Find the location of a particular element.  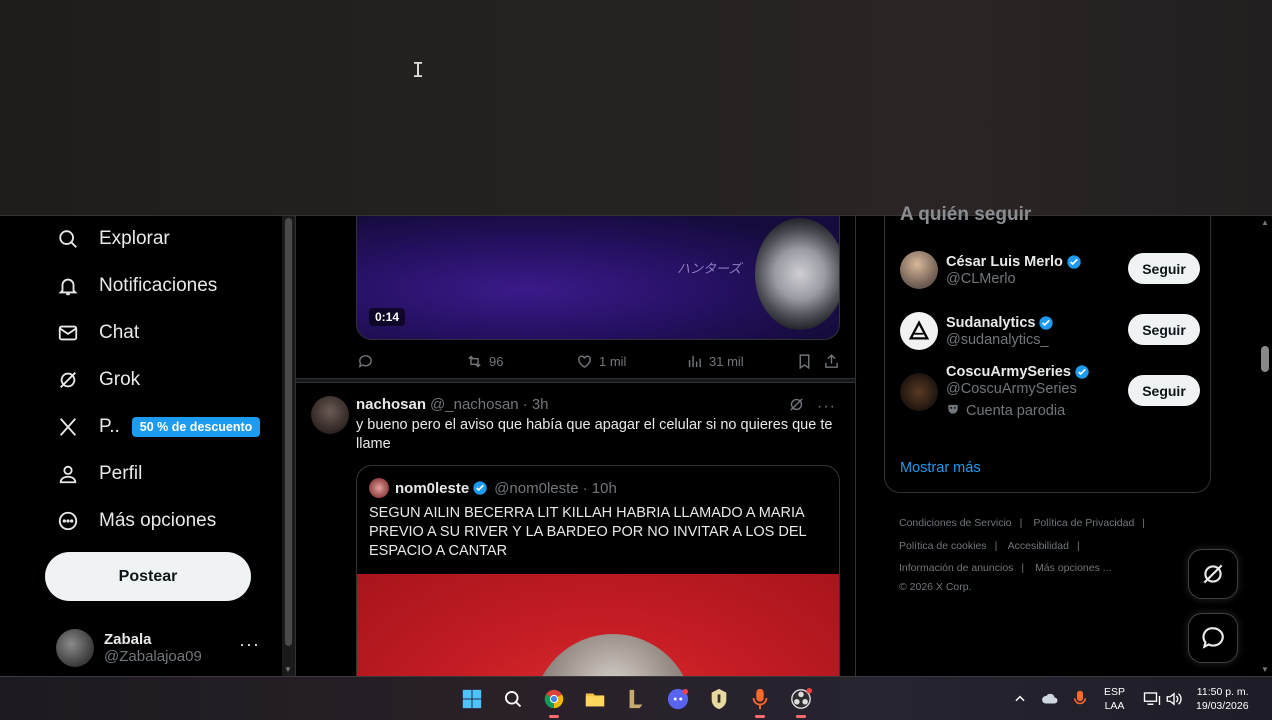

messages-floating-button is located at coordinates (1213, 638).